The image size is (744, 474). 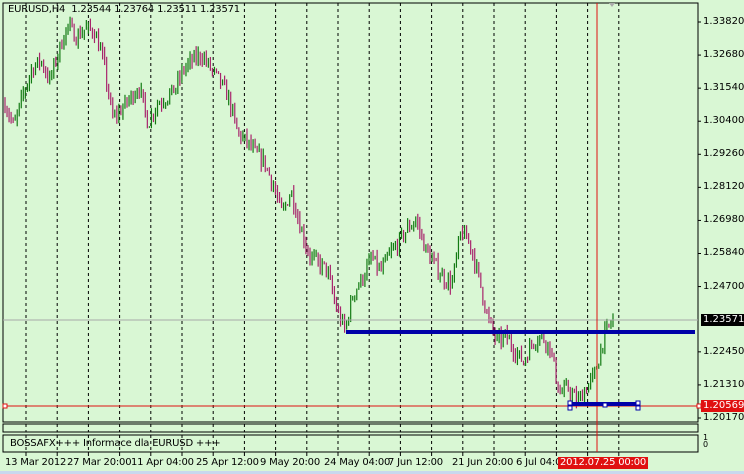 I want to click on high-value: 1.23764, so click(x=134, y=9).